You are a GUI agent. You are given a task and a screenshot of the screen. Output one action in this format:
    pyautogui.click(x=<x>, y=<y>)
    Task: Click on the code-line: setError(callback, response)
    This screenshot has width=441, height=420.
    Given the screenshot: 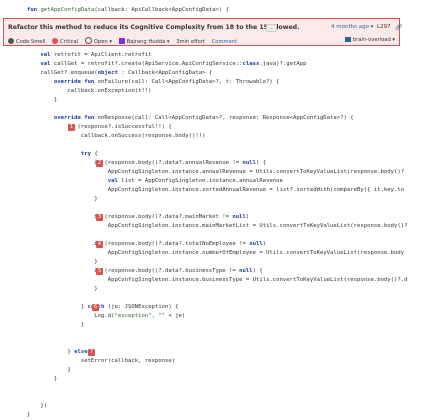 What is the action you would take?
    pyautogui.click(x=220, y=361)
    